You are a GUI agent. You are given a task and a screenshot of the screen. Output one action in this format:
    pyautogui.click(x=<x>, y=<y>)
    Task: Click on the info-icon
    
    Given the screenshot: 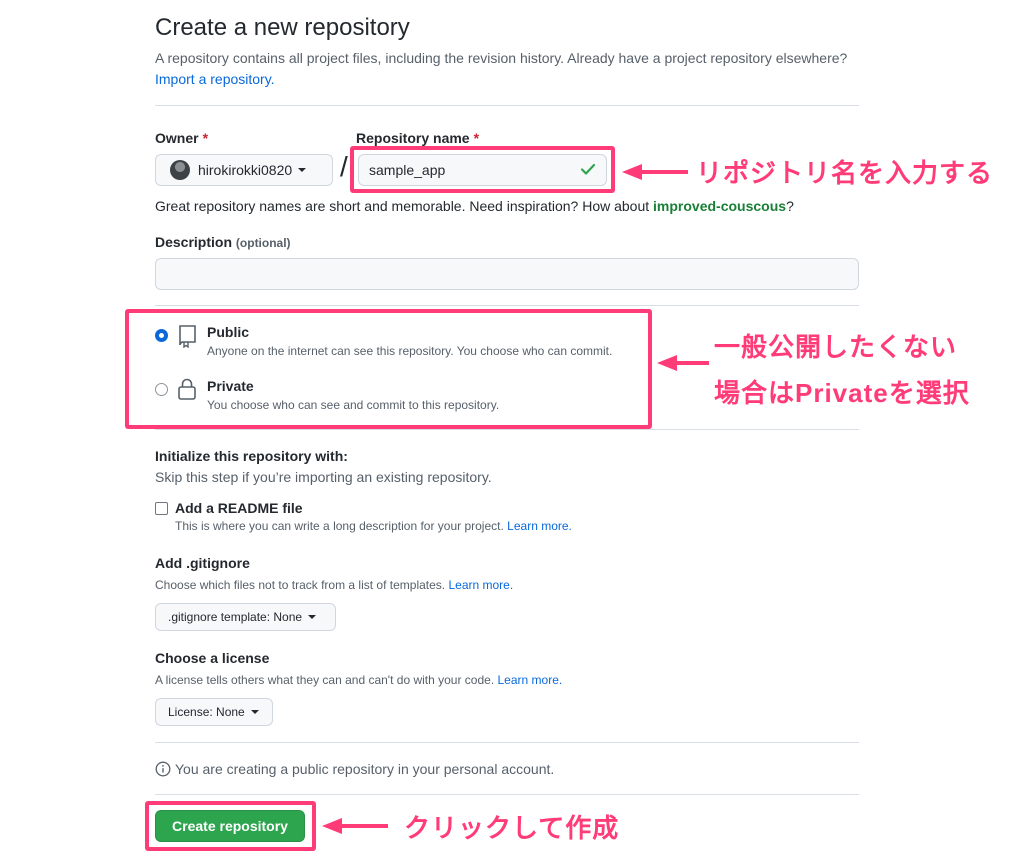 What is the action you would take?
    pyautogui.click(x=163, y=770)
    